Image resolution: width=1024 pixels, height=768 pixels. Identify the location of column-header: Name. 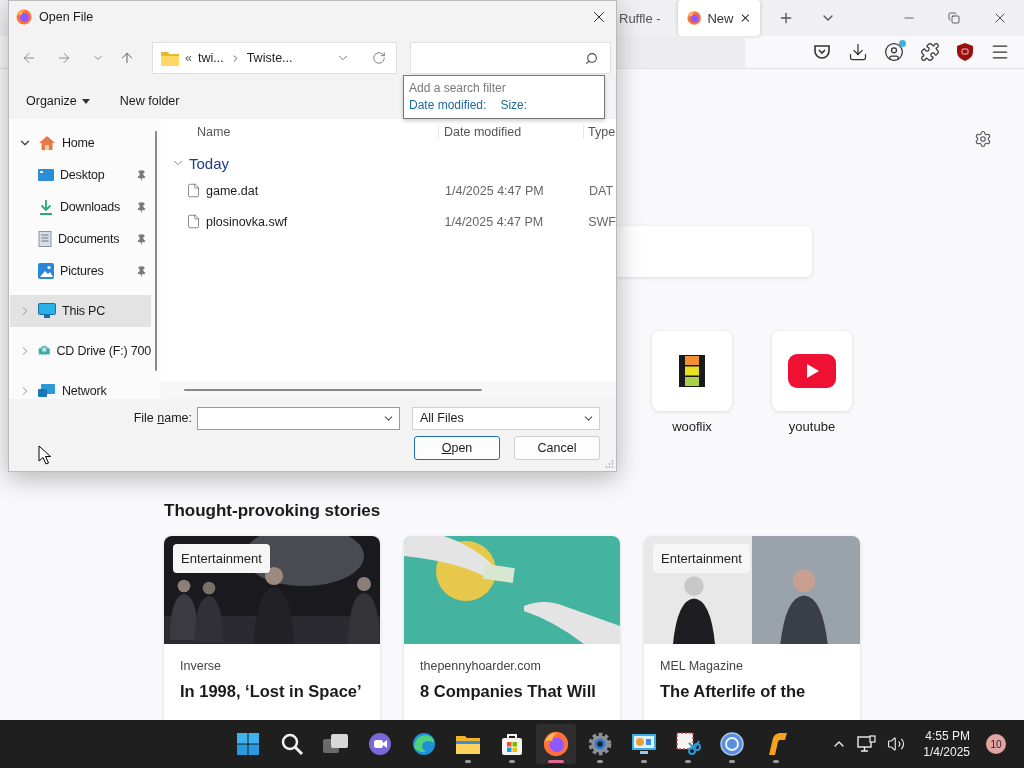
(318, 132).